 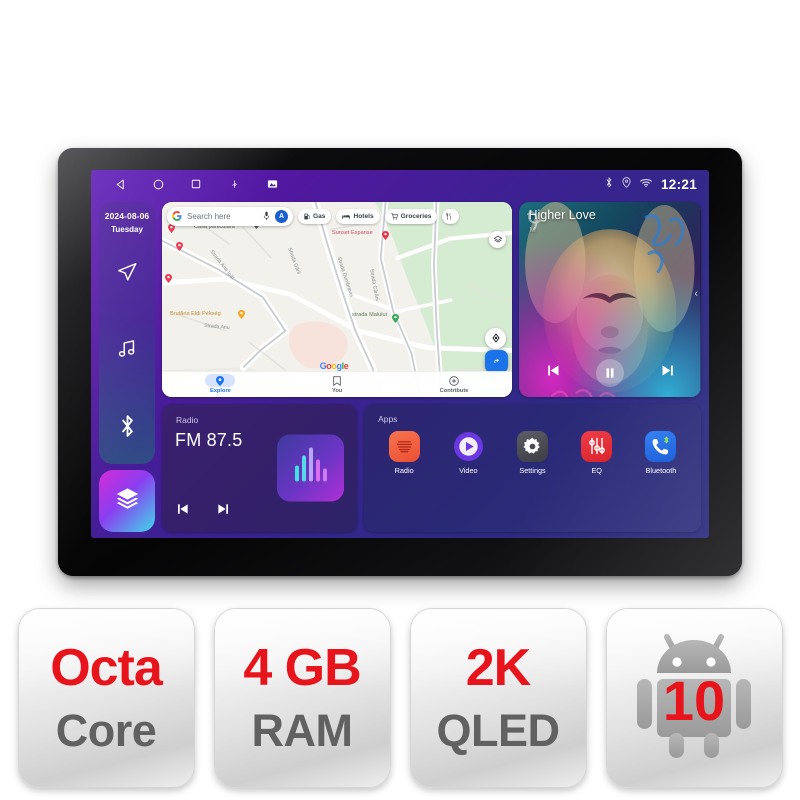 I want to click on app-radio: Radio, so click(x=404, y=452).